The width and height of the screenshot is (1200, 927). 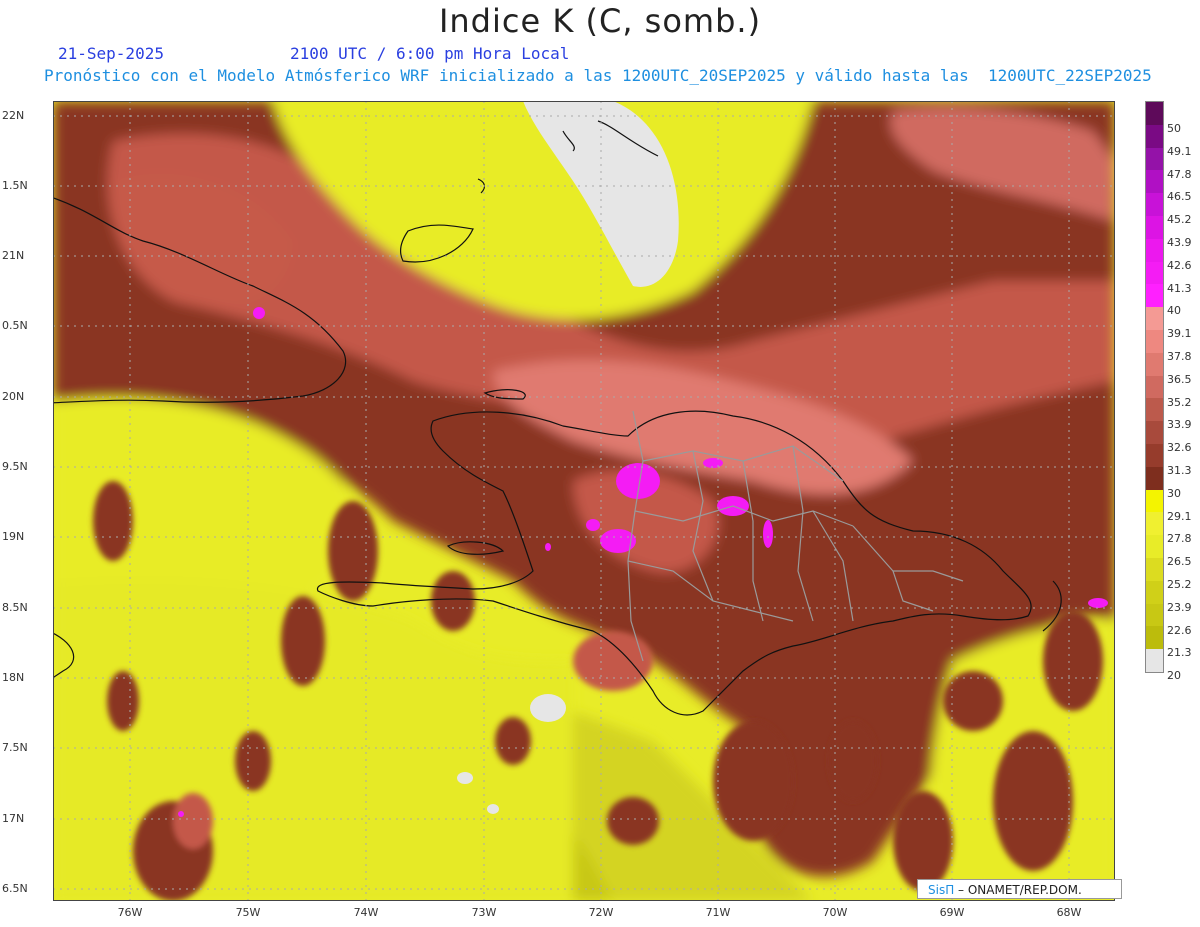 I want to click on colorbar-label: 43.9, so click(x=1179, y=242).